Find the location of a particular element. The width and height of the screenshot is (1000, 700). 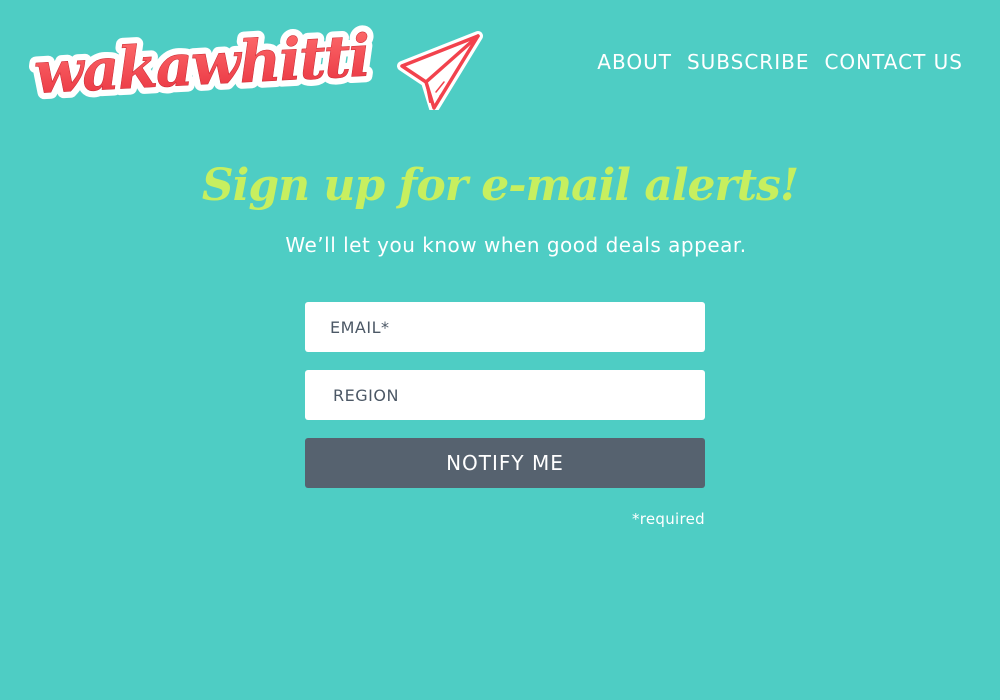

region-field is located at coordinates (505, 395).